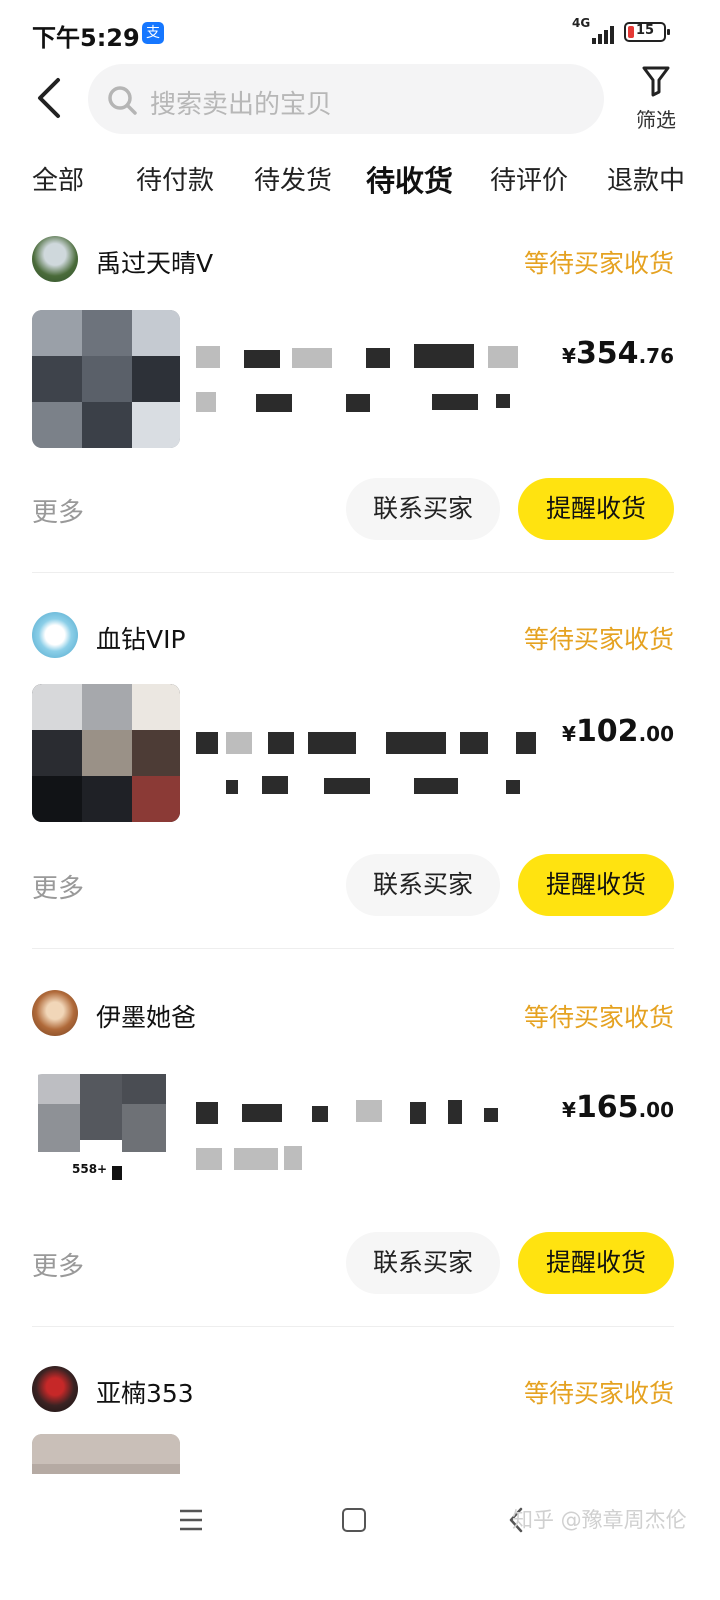  Describe the element at coordinates (86, 38) in the screenshot. I see `status-time: 下午5:29` at that location.